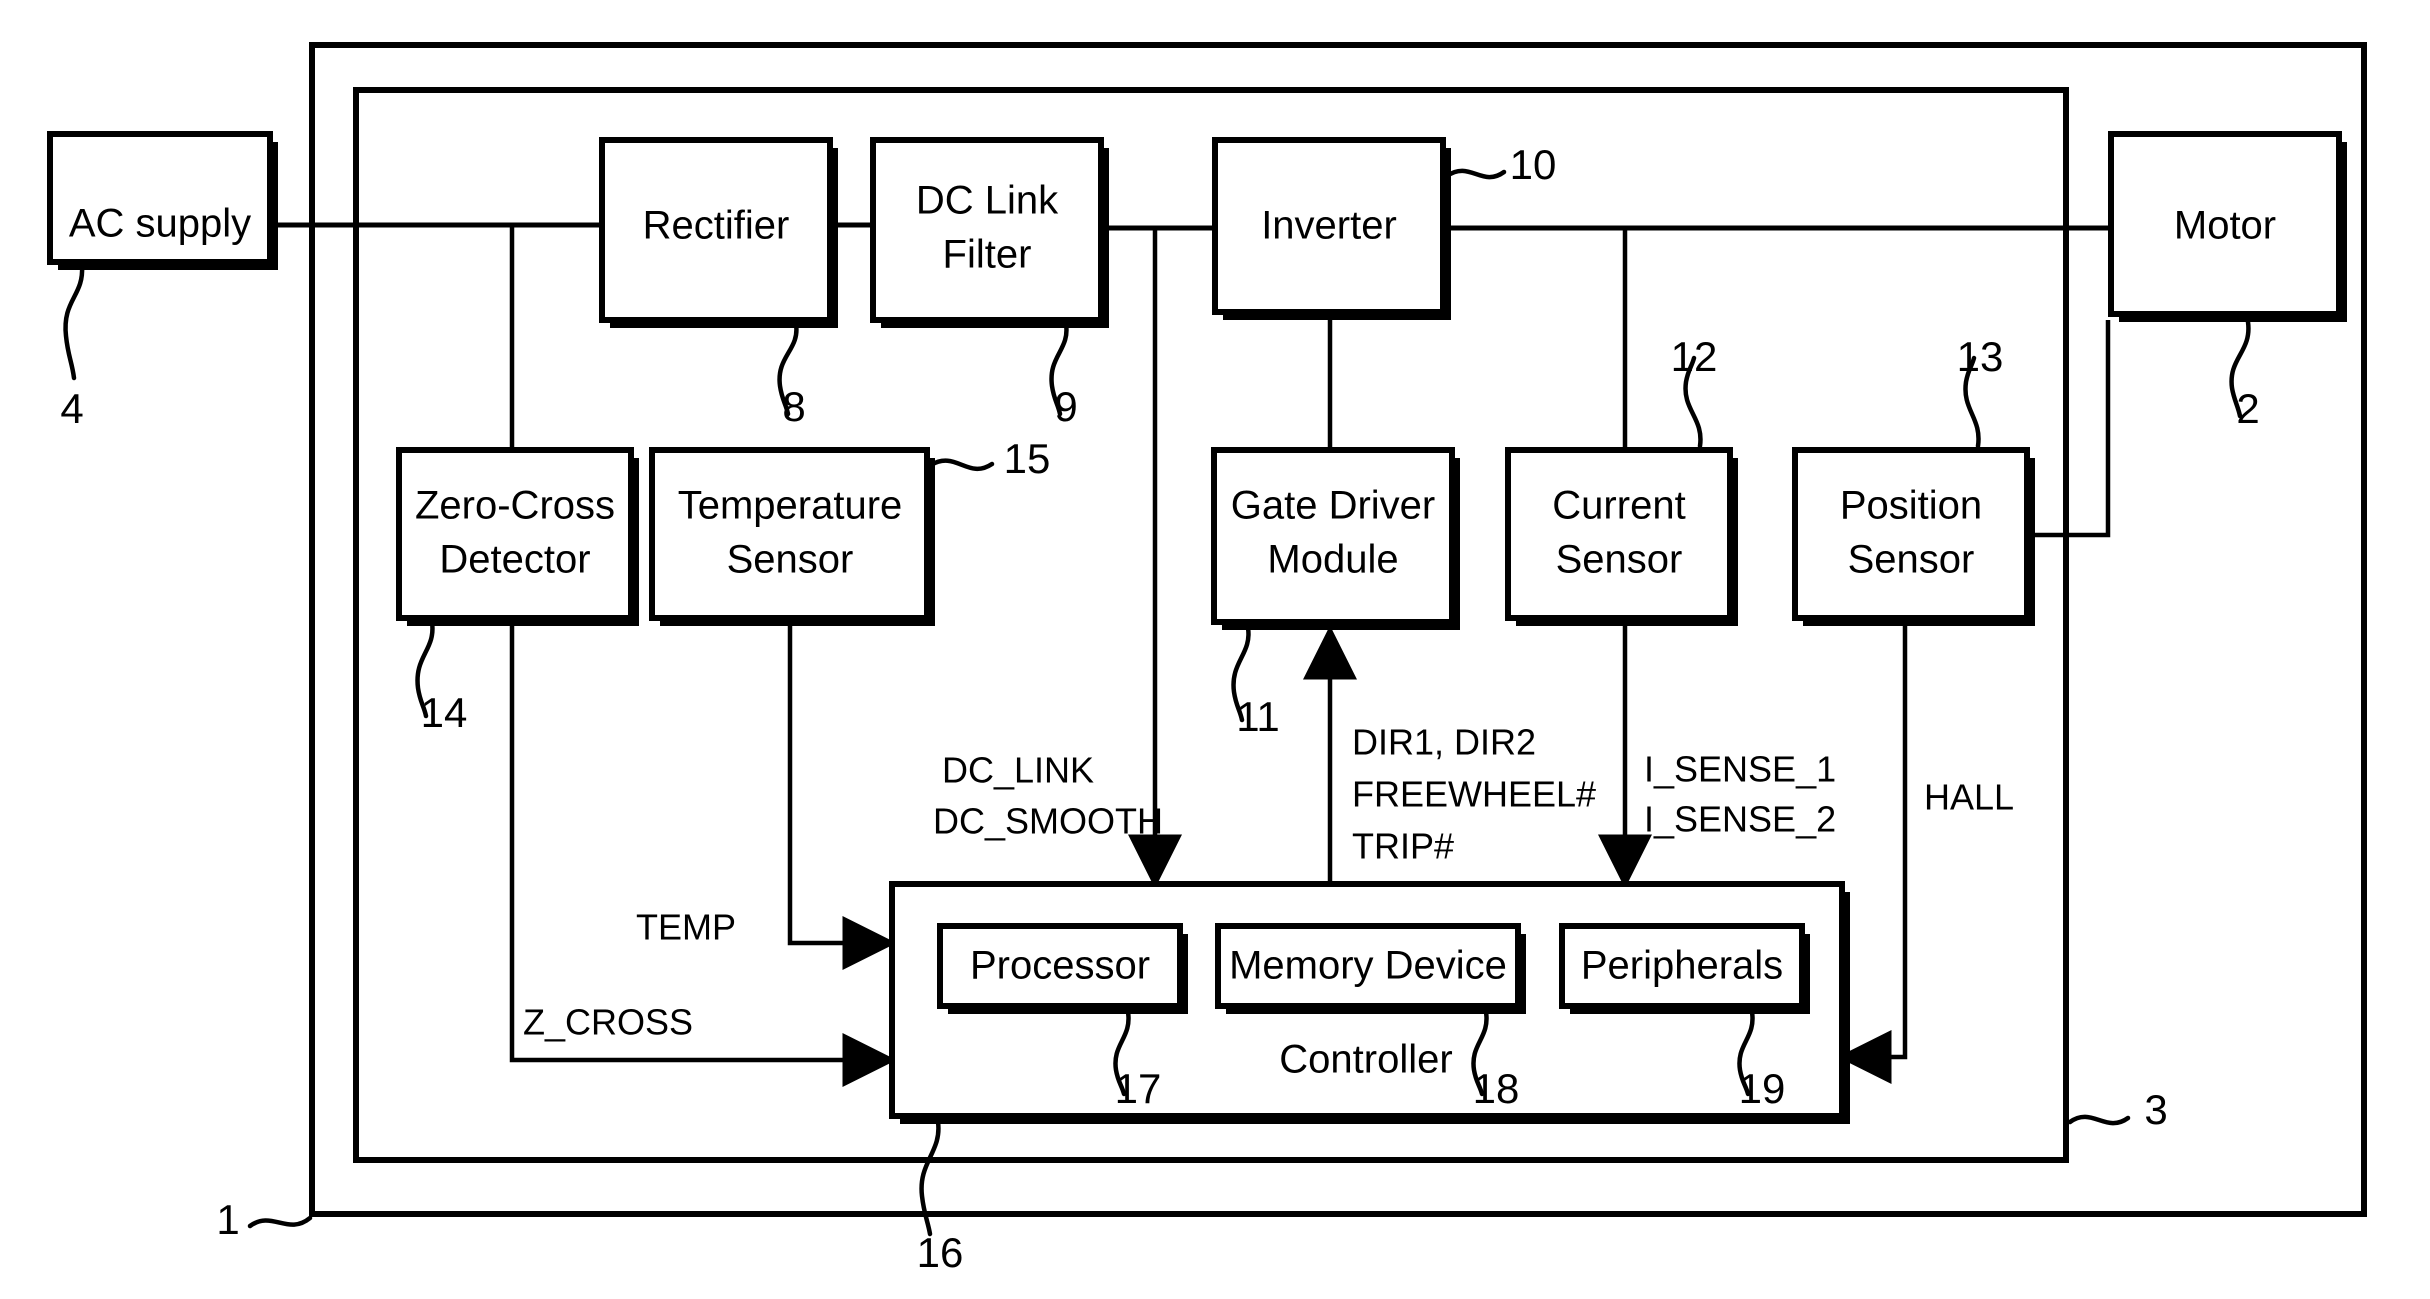  What do you see at coordinates (1618, 506) in the screenshot?
I see `current-sensor-label-line1: Current` at bounding box center [1618, 506].